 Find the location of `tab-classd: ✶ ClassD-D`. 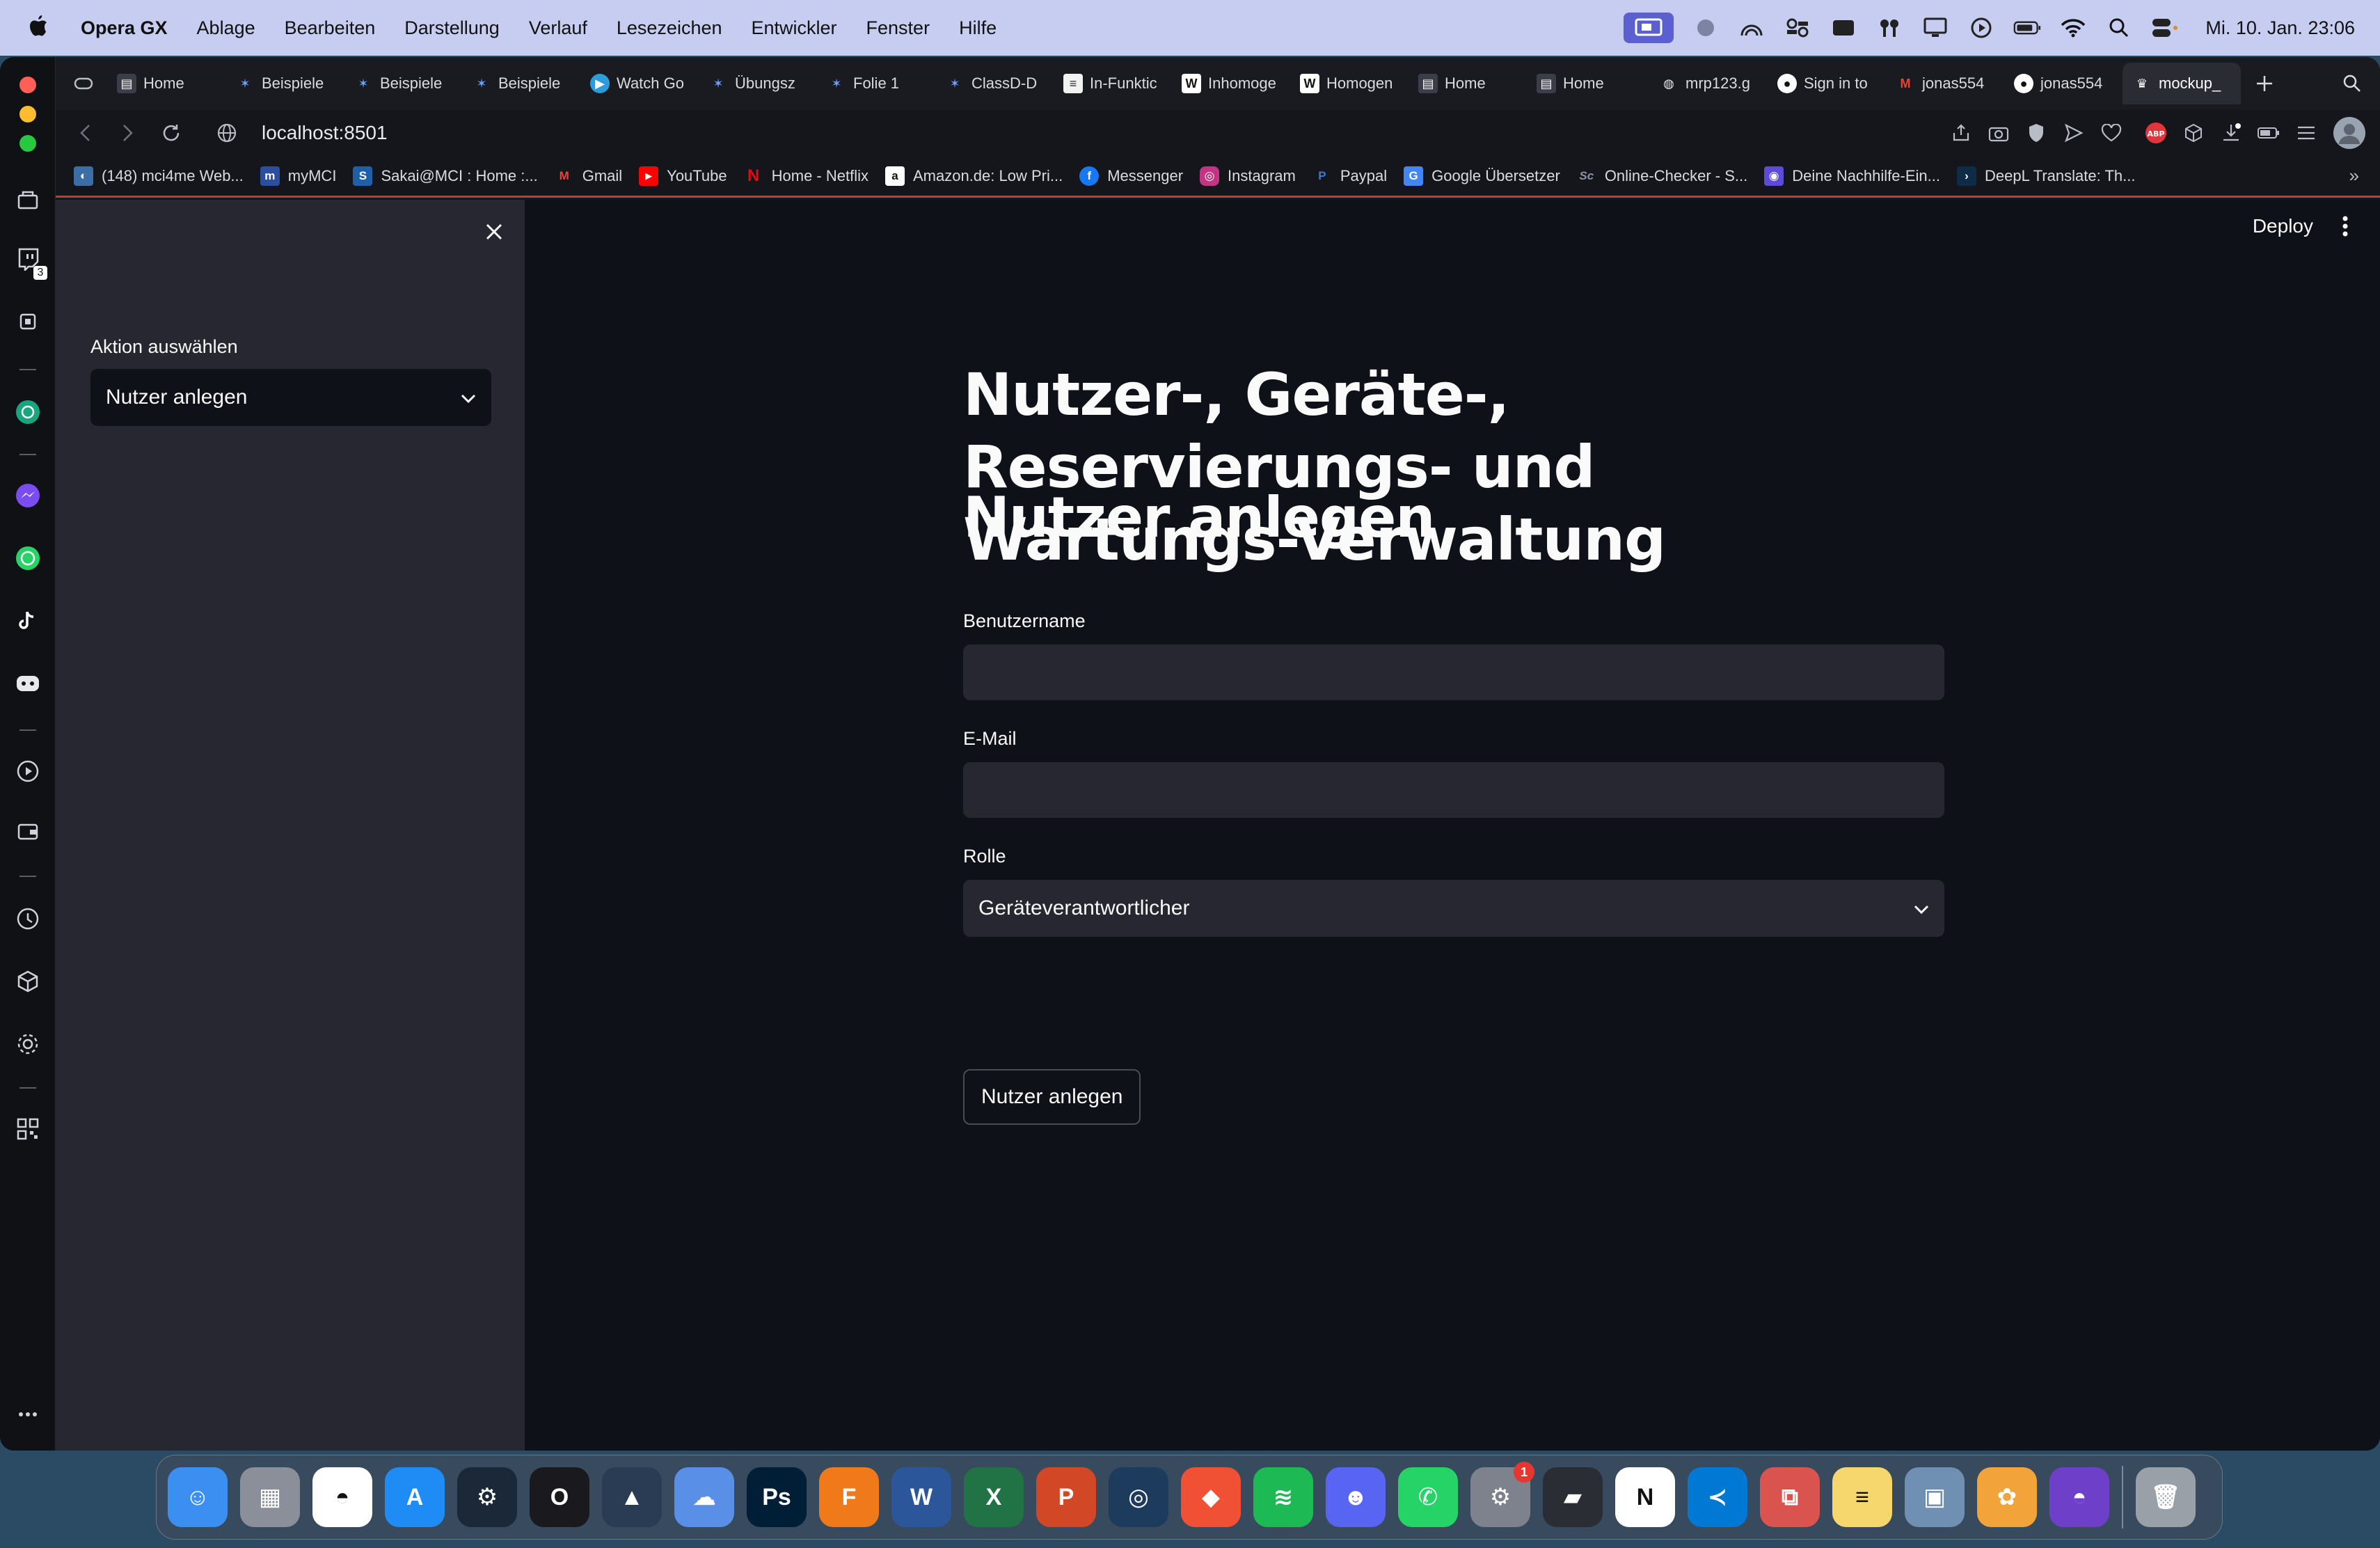

tab-classd: ✶ ClassD-D is located at coordinates (995, 83).